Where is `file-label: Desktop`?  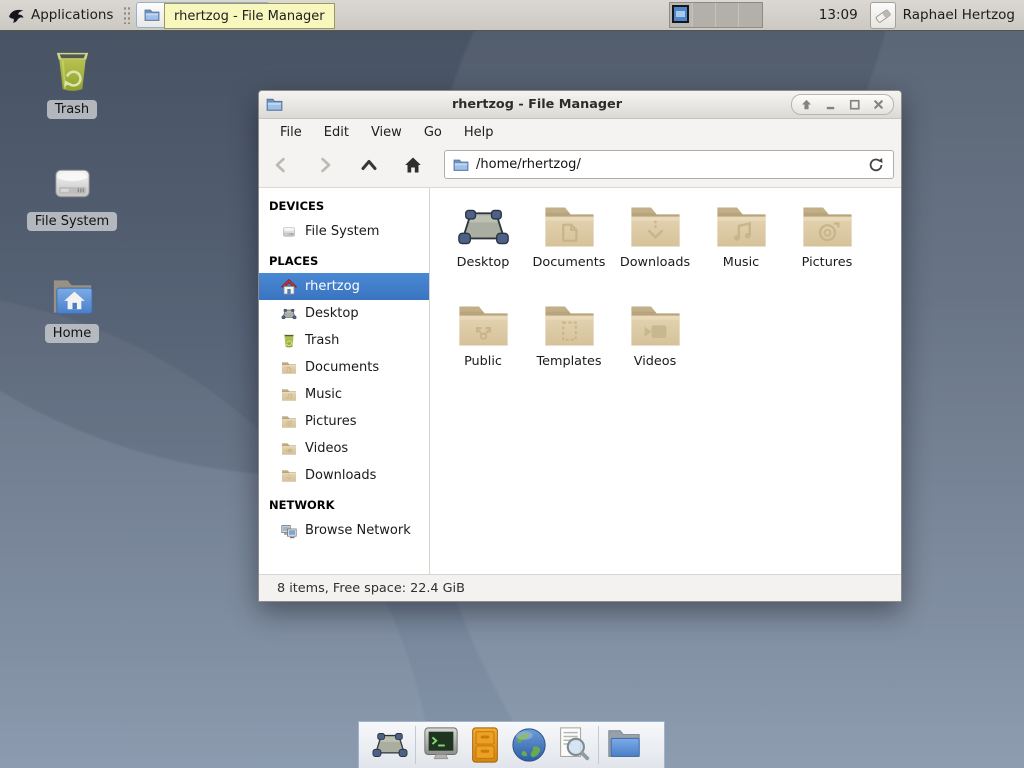 file-label: Desktop is located at coordinates (483, 262).